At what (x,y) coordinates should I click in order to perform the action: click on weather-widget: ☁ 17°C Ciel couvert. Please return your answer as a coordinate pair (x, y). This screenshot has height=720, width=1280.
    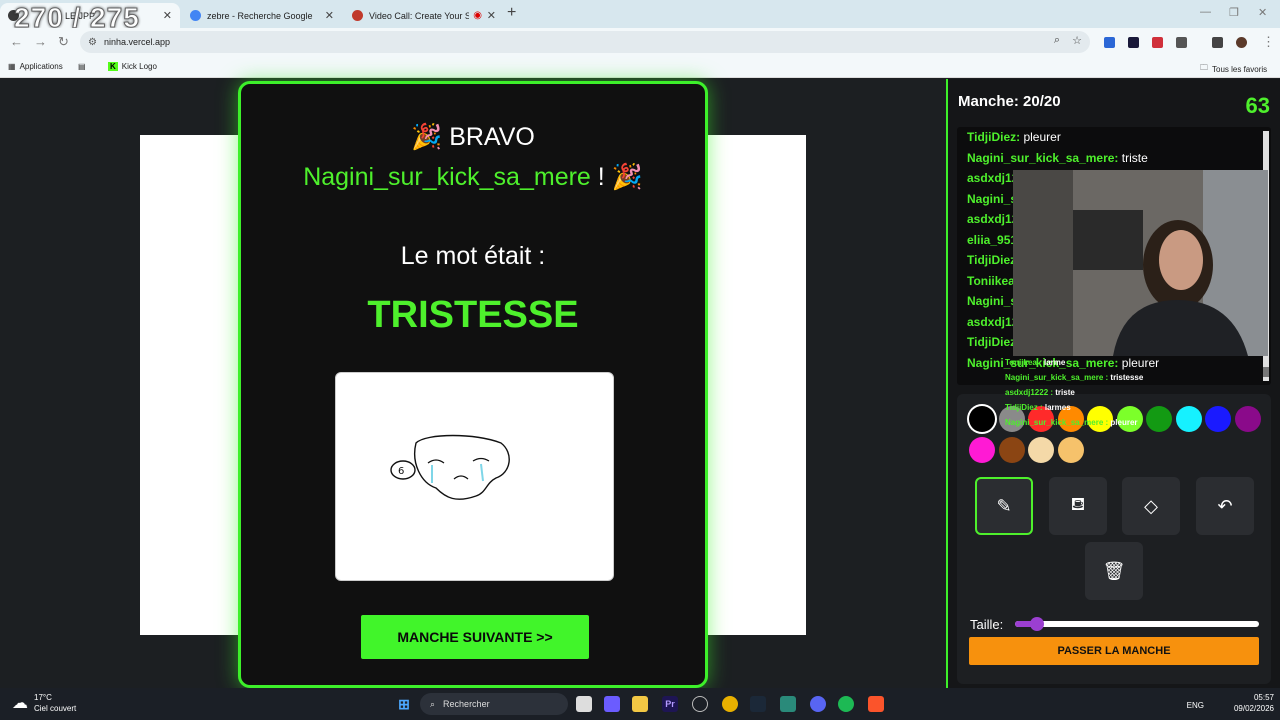
    Looking at the image, I should click on (44, 703).